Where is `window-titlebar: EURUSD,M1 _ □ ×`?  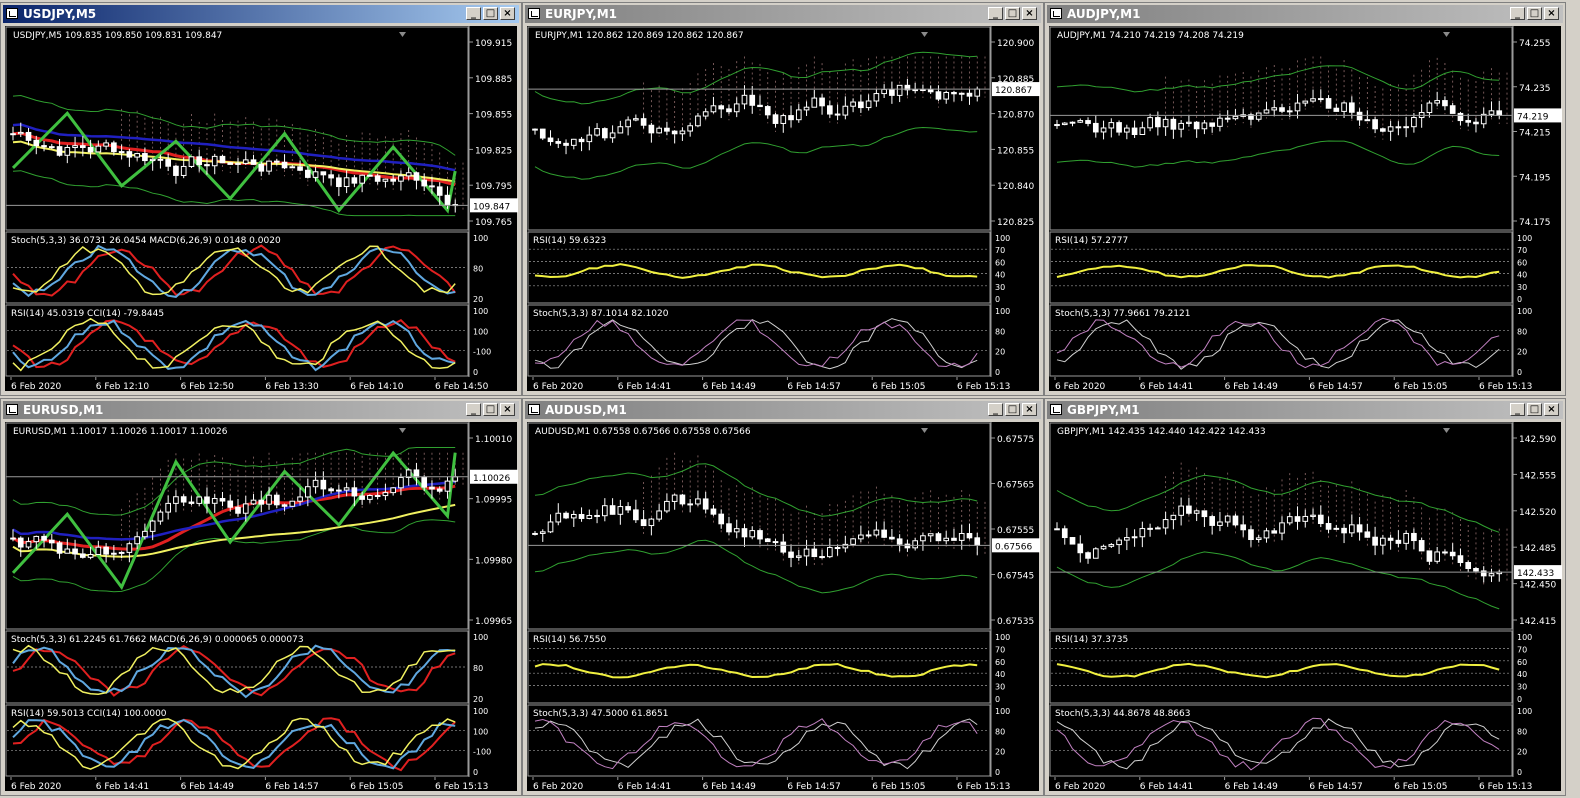 window-titlebar: EURUSD,M1 _ □ × is located at coordinates (261, 410).